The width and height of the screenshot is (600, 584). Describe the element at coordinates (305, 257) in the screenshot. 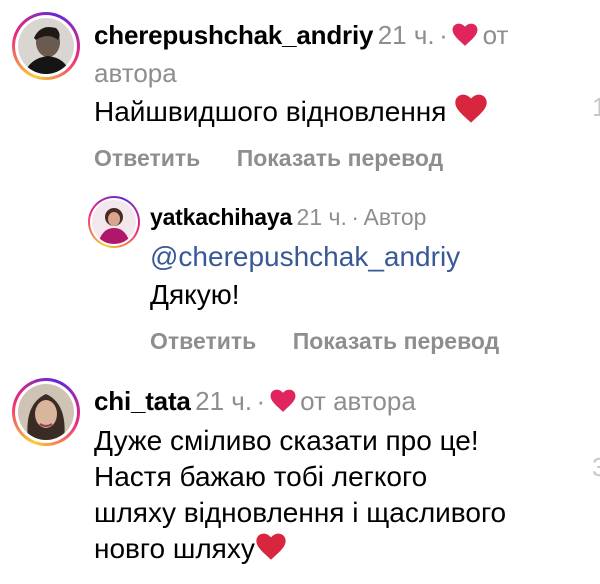

I see `mention-link: @cherepushchak_andriy` at that location.